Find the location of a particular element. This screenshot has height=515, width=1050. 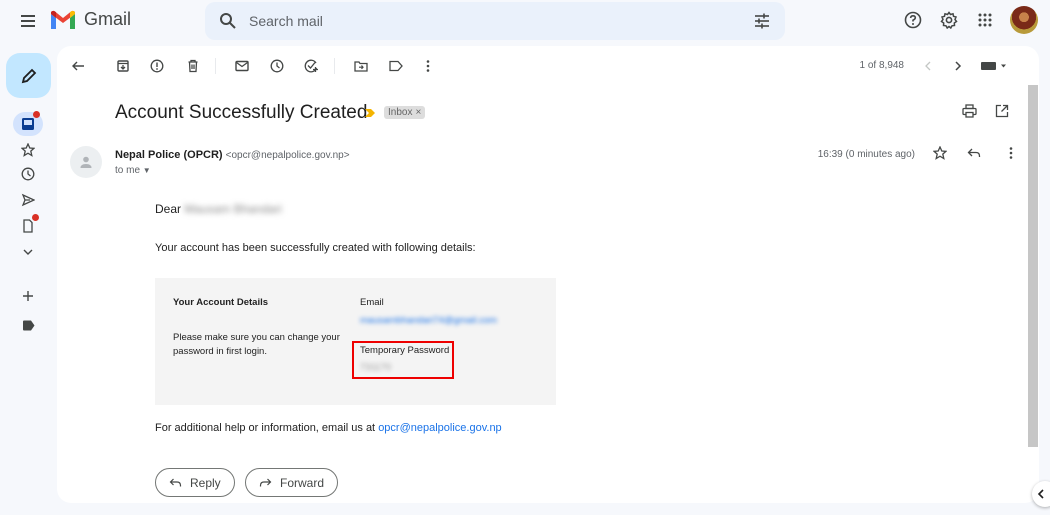

folder-move-icon is located at coordinates (361, 66).